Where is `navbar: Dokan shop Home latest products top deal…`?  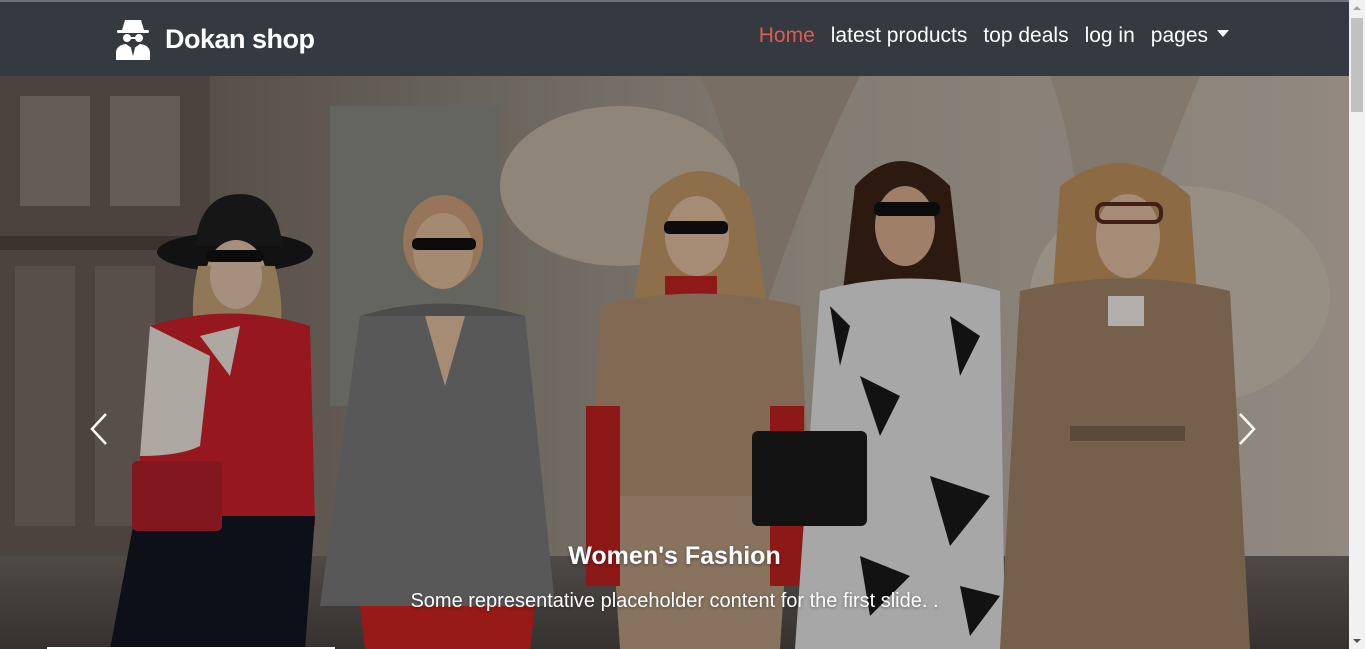 navbar: Dokan shop Home latest products top deal… is located at coordinates (674, 38).